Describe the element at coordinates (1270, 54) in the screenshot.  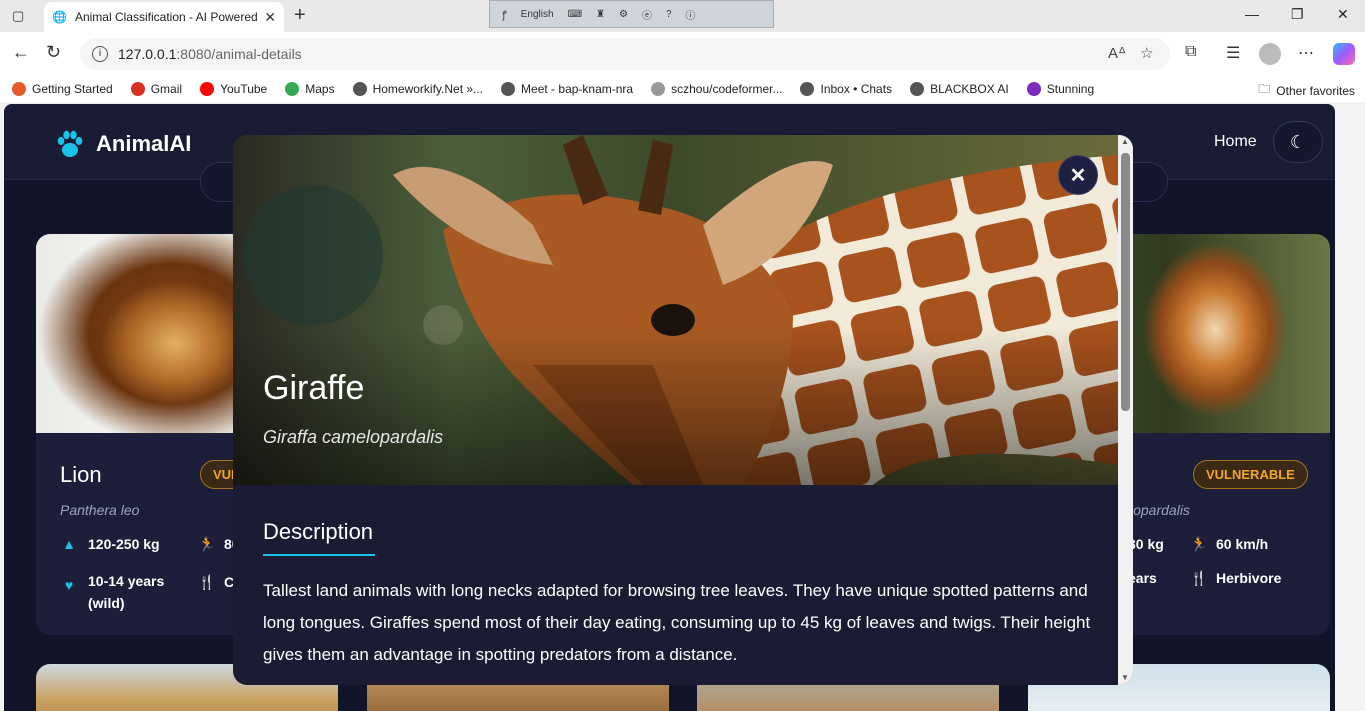
I see `profile-avatar` at that location.